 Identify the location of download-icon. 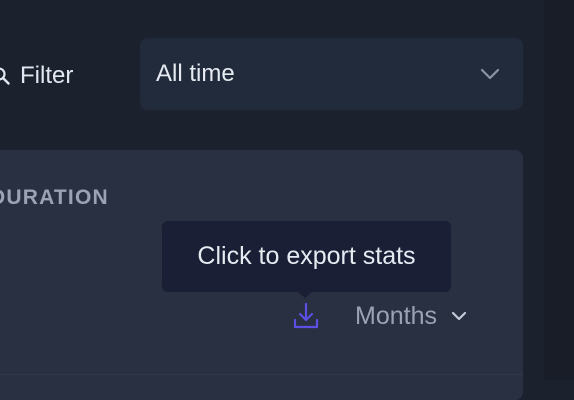
(306, 316).